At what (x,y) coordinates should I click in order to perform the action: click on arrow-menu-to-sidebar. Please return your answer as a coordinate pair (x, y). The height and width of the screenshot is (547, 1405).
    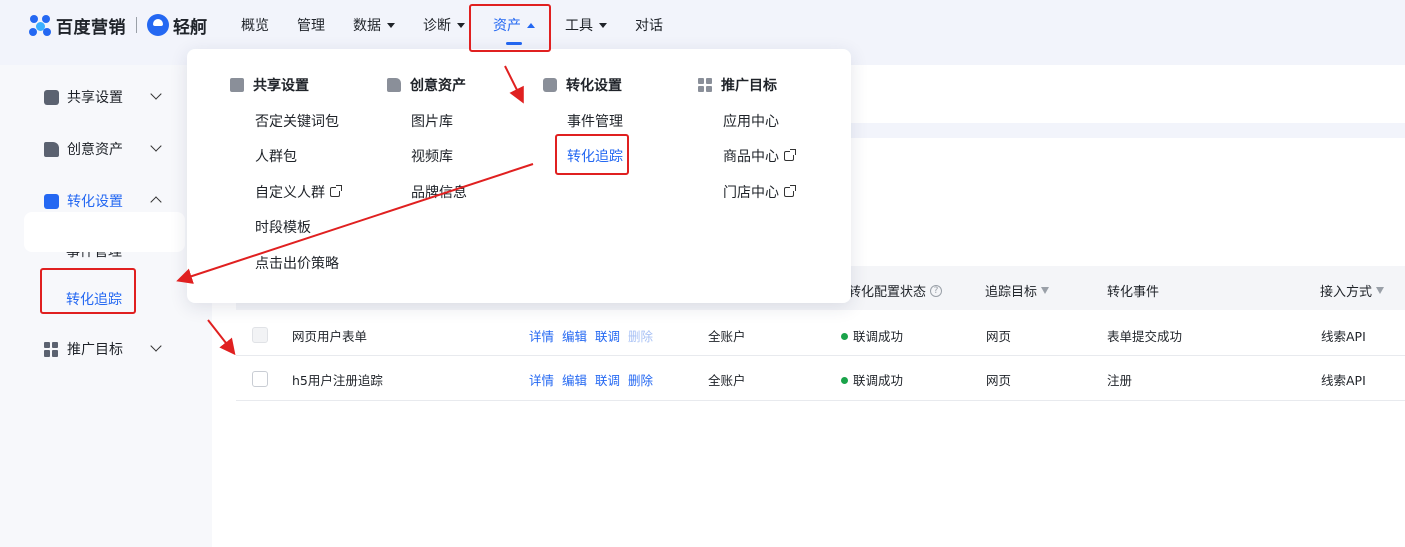
    Looking at the image, I should click on (355, 223).